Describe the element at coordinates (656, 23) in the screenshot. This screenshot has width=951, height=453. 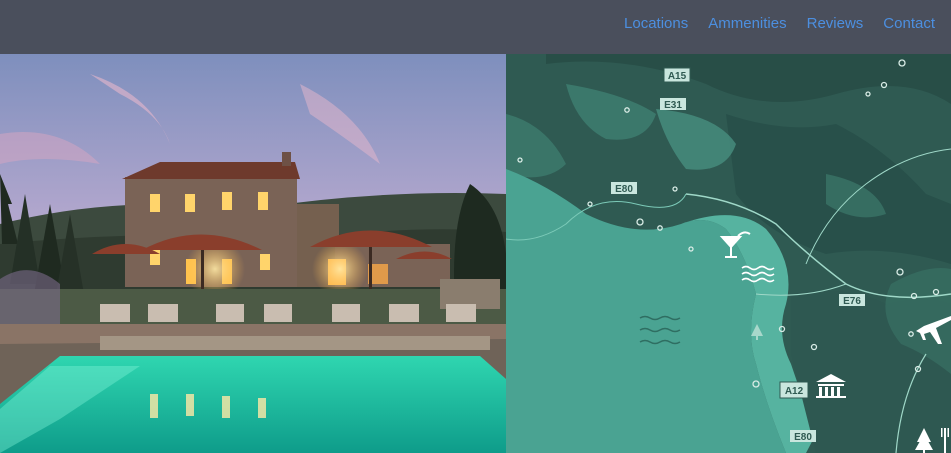
I see `nav-link-locations: Locations` at that location.